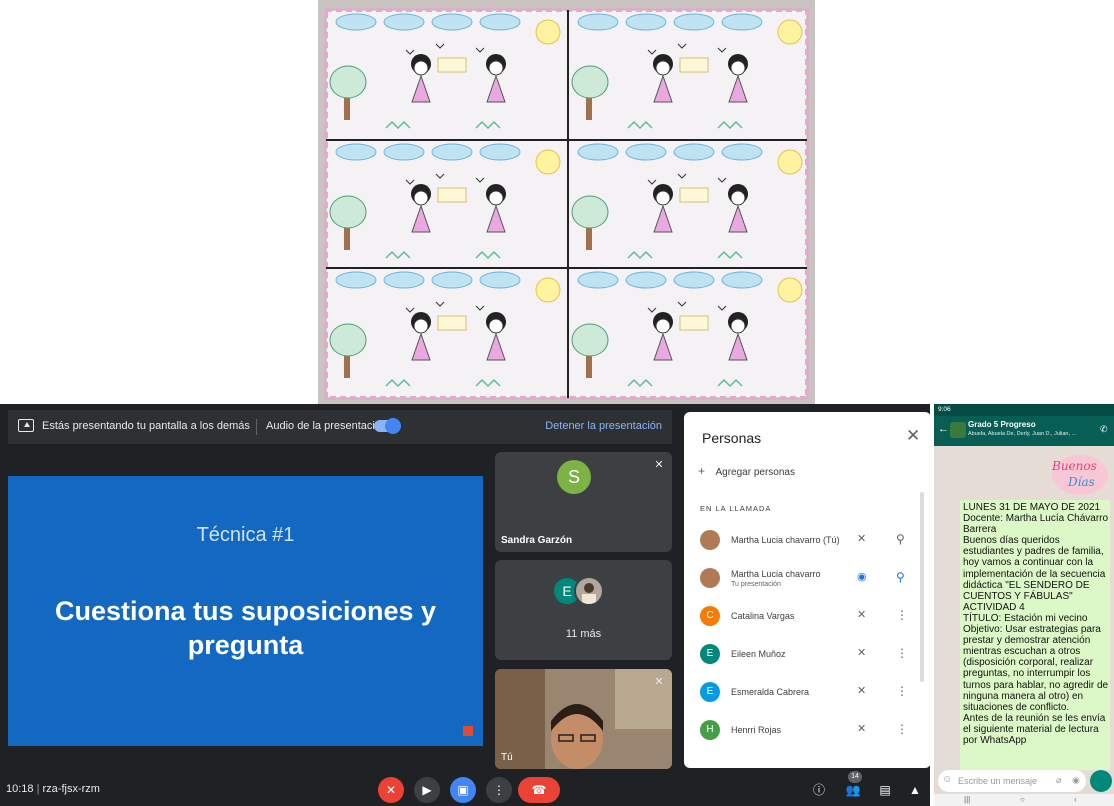  I want to click on add-people-button: + Agregar personas, so click(746, 471).